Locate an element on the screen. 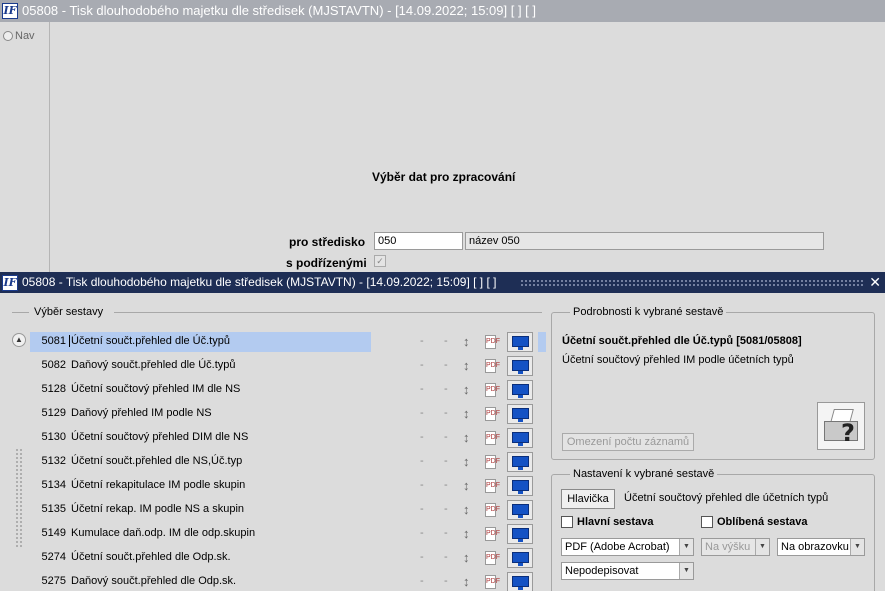  orientation-select: Na výšku ▼ is located at coordinates (735, 547).